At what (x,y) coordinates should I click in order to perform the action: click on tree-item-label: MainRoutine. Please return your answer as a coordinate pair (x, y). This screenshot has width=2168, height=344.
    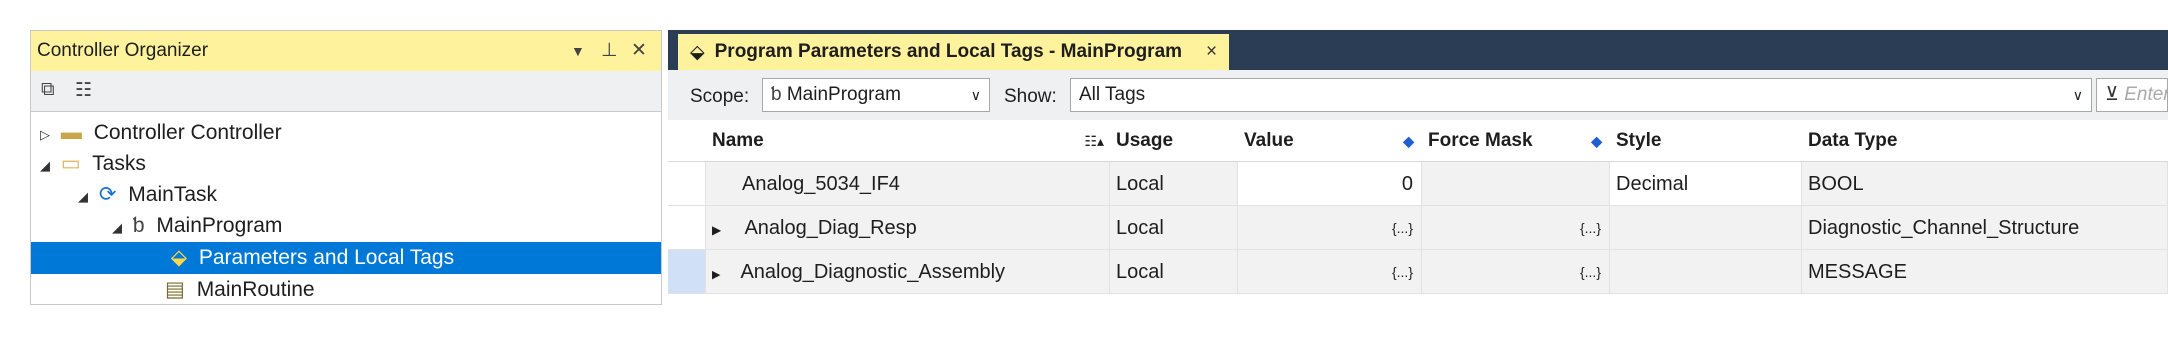
    Looking at the image, I should click on (255, 289).